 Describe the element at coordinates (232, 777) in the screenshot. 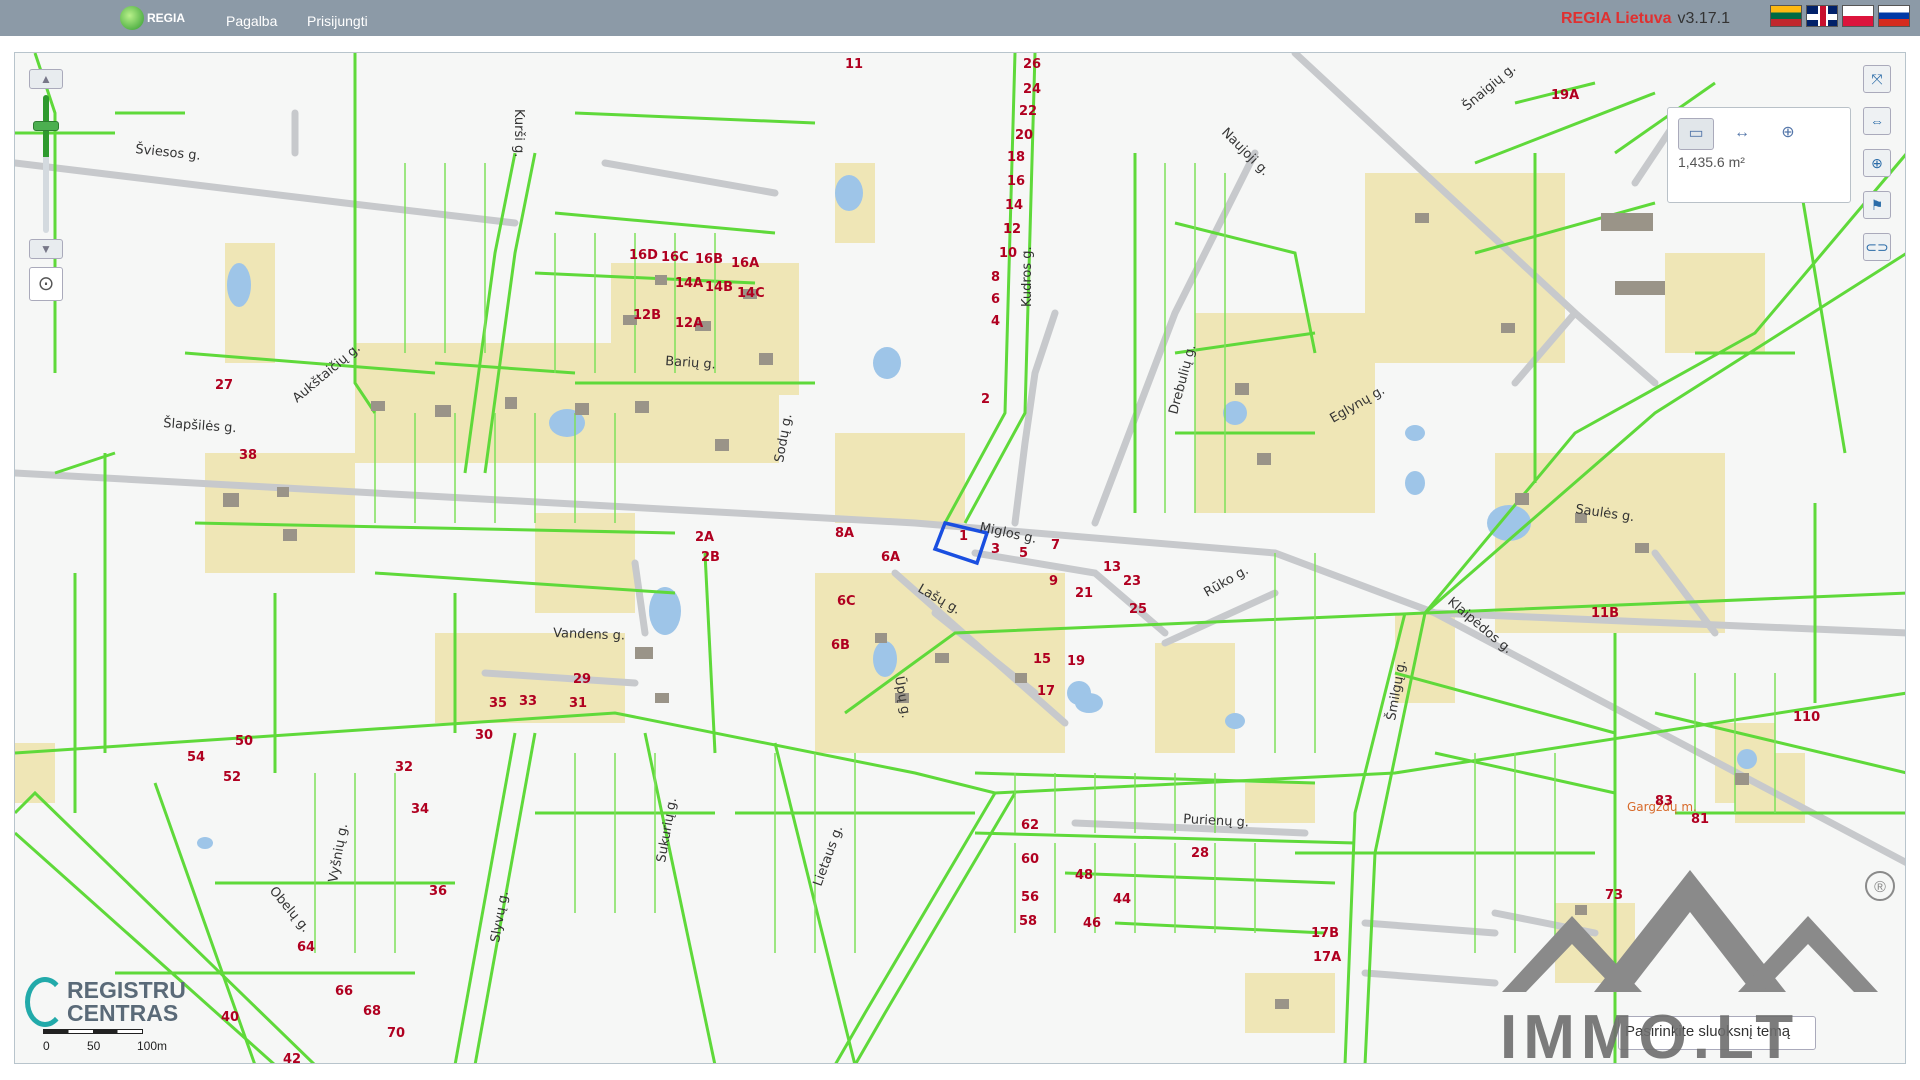

I see `parcel-number: 52` at that location.